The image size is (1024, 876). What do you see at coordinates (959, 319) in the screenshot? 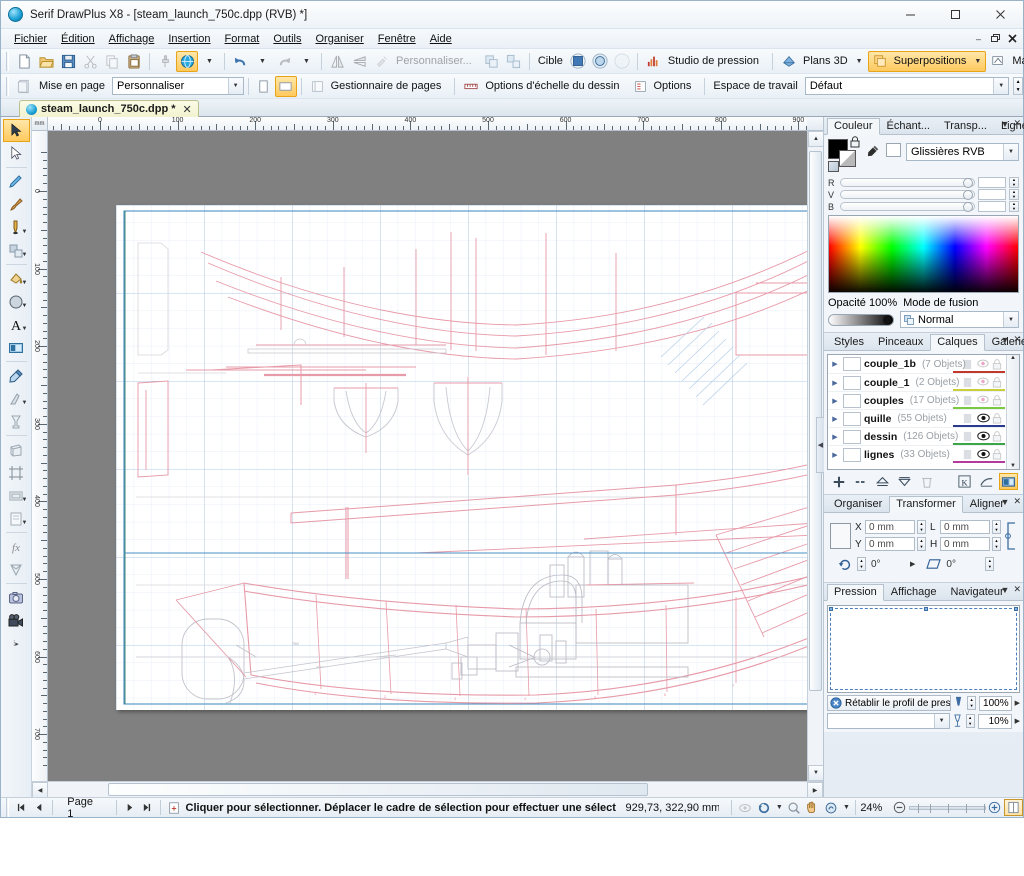
I see `blend-mode-combo: Normal ▼` at bounding box center [959, 319].